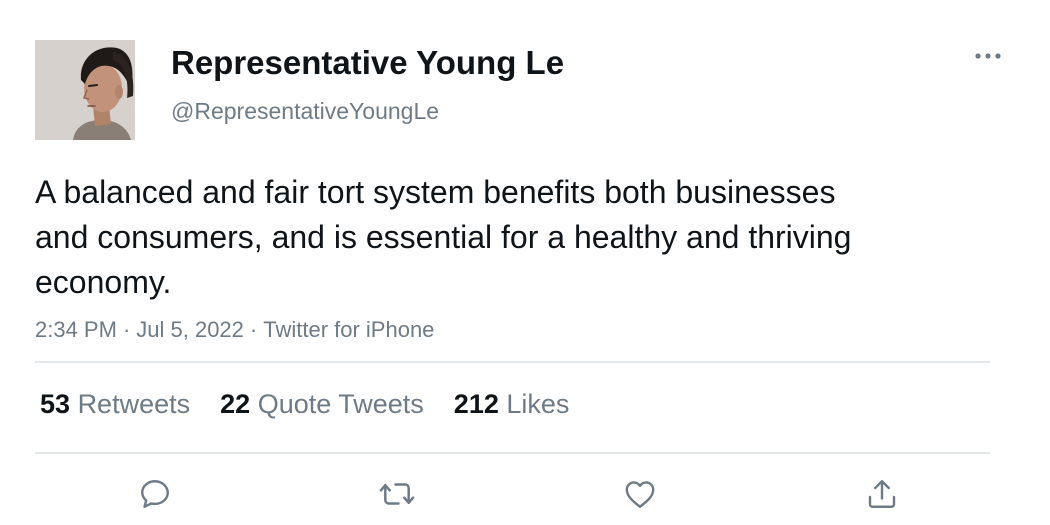 This screenshot has height=525, width=1050. I want to click on avatar, so click(85, 90).